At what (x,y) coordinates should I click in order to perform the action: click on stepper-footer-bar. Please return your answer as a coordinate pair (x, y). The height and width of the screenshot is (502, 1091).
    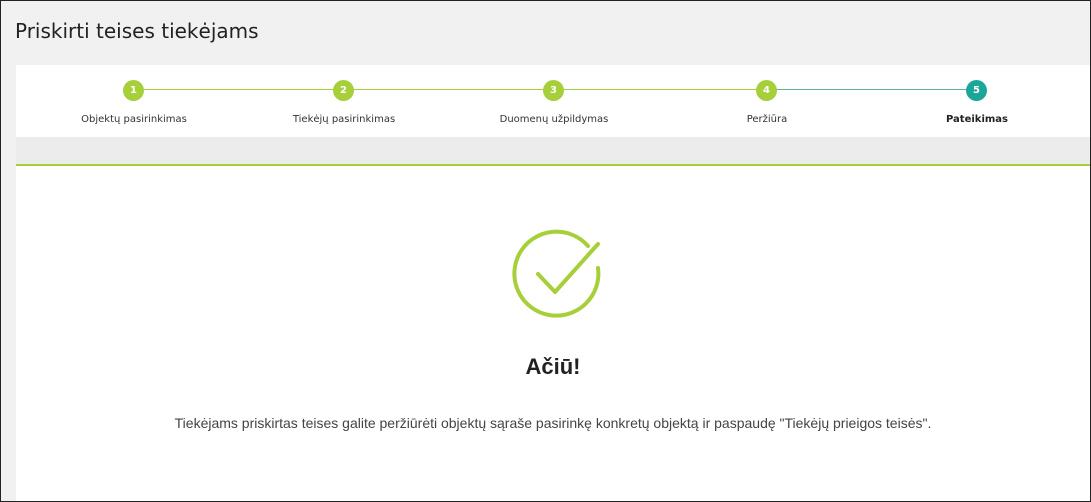
    Looking at the image, I should click on (553, 150).